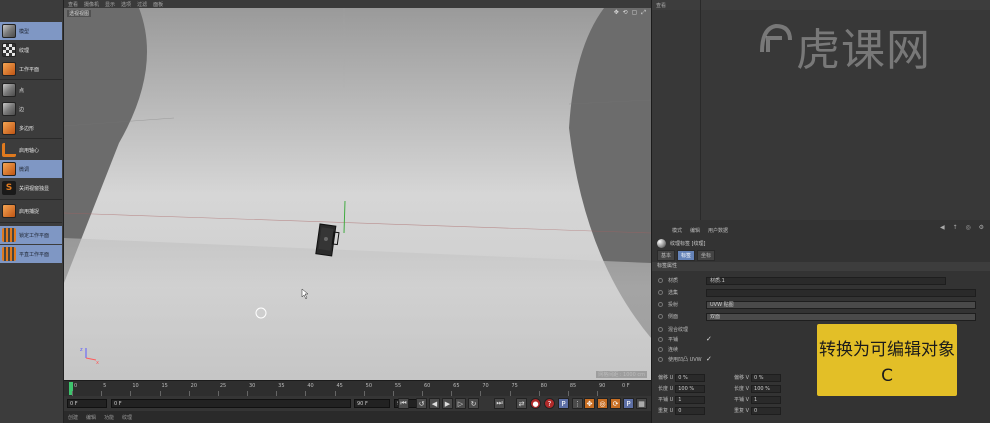 The width and height of the screenshot is (990, 423). I want to click on rotate-key-icon: ⟳, so click(615, 403).